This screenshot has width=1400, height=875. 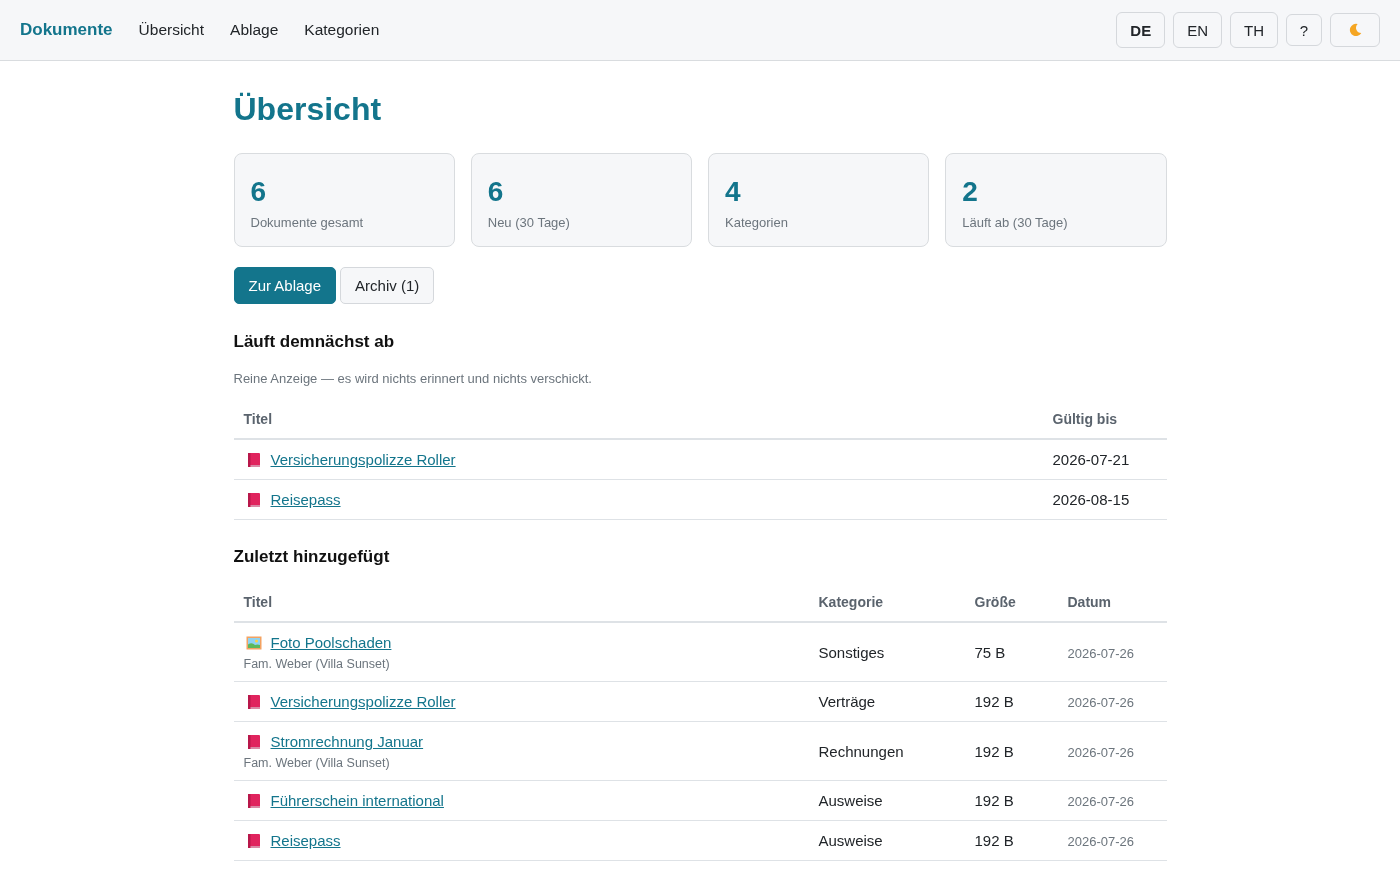 I want to click on stat-label: Kategorien, so click(x=757, y=222).